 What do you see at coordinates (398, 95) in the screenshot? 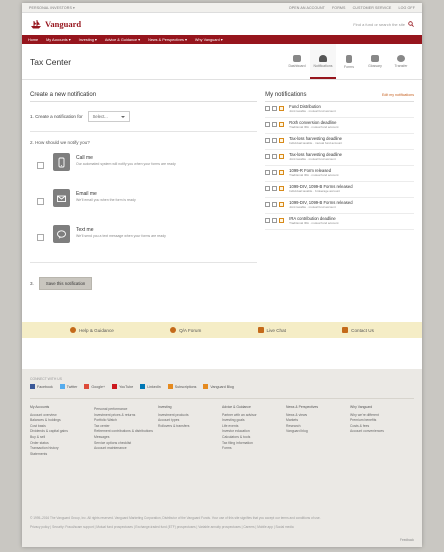
I see `edit-notifications-link: Edit my notifications` at bounding box center [398, 95].